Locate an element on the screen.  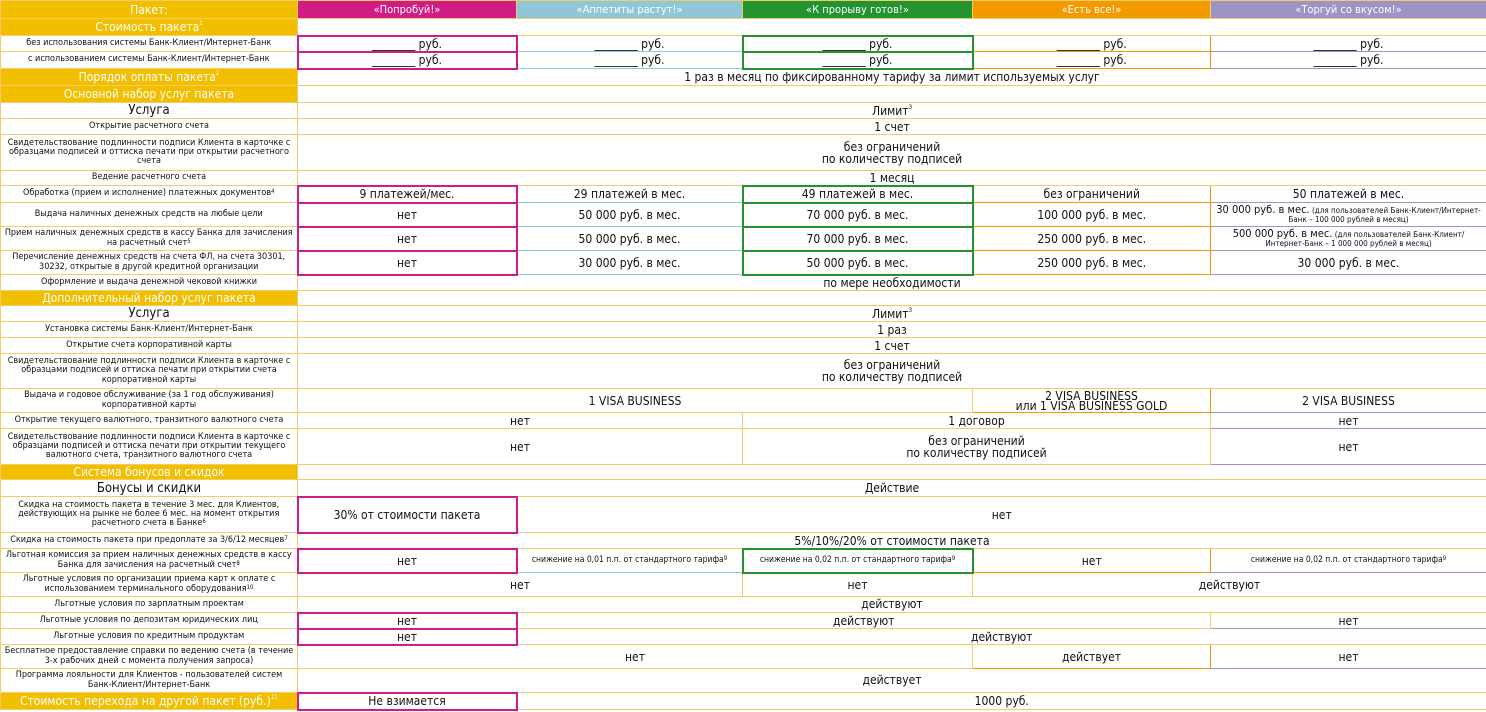
row-value: по мере необходимости is located at coordinates (891, 282).